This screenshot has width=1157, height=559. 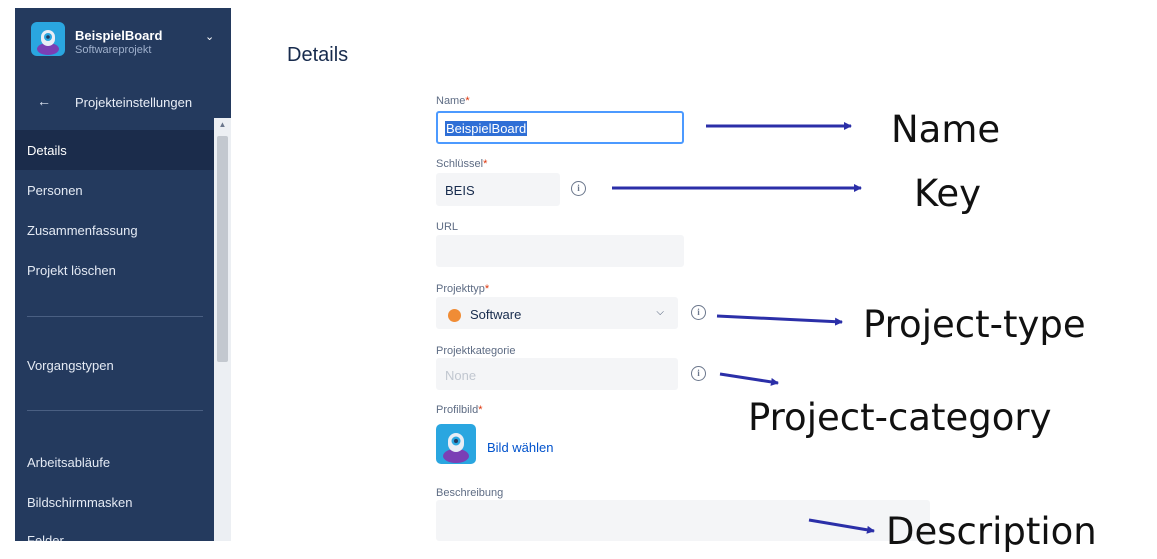 What do you see at coordinates (779, 320) in the screenshot?
I see `arrow-to-project-type-field` at bounding box center [779, 320].